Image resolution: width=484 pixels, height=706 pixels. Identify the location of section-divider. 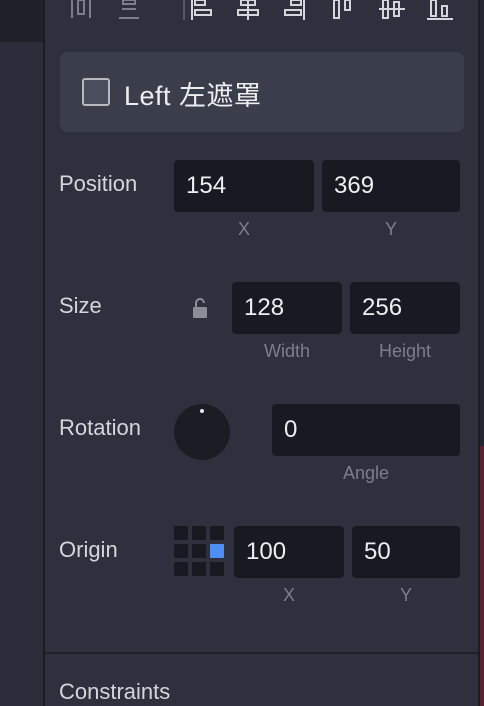
(261, 653).